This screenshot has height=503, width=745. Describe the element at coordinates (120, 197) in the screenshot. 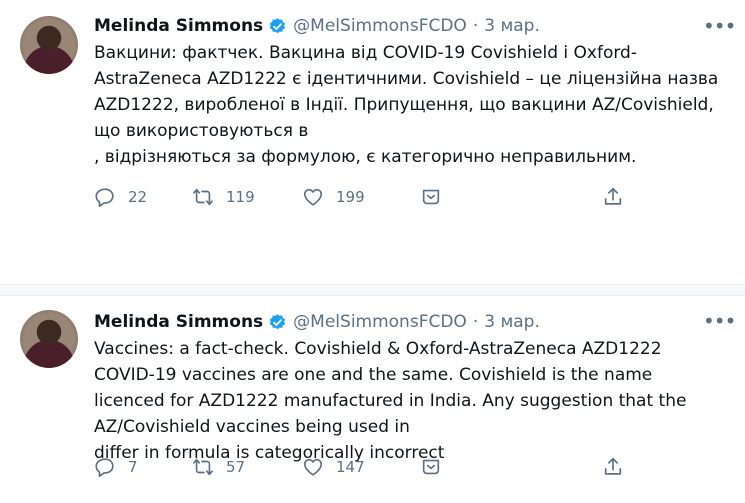

I see `reply-button: 22` at that location.